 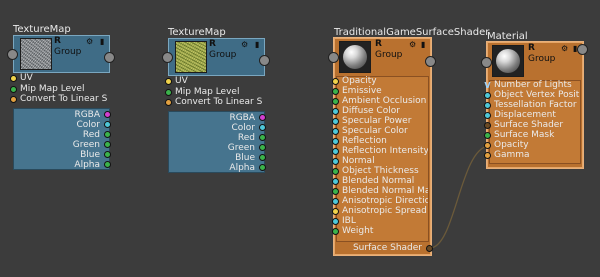 What do you see at coordinates (529, 125) in the screenshot?
I see `input-surface-shader: Surface Shader` at bounding box center [529, 125].